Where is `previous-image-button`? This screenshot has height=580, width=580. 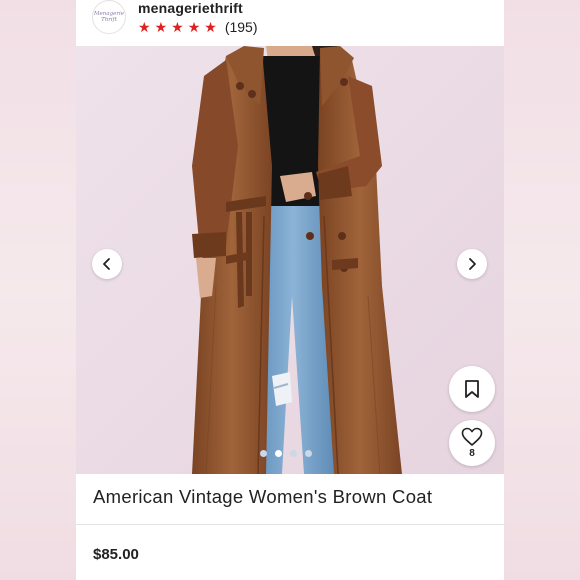
previous-image-button is located at coordinates (107, 264).